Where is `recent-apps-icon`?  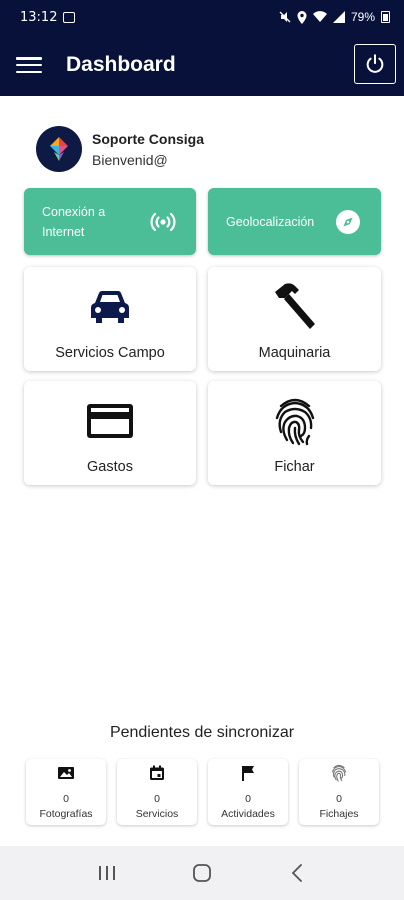 recent-apps-icon is located at coordinates (107, 873).